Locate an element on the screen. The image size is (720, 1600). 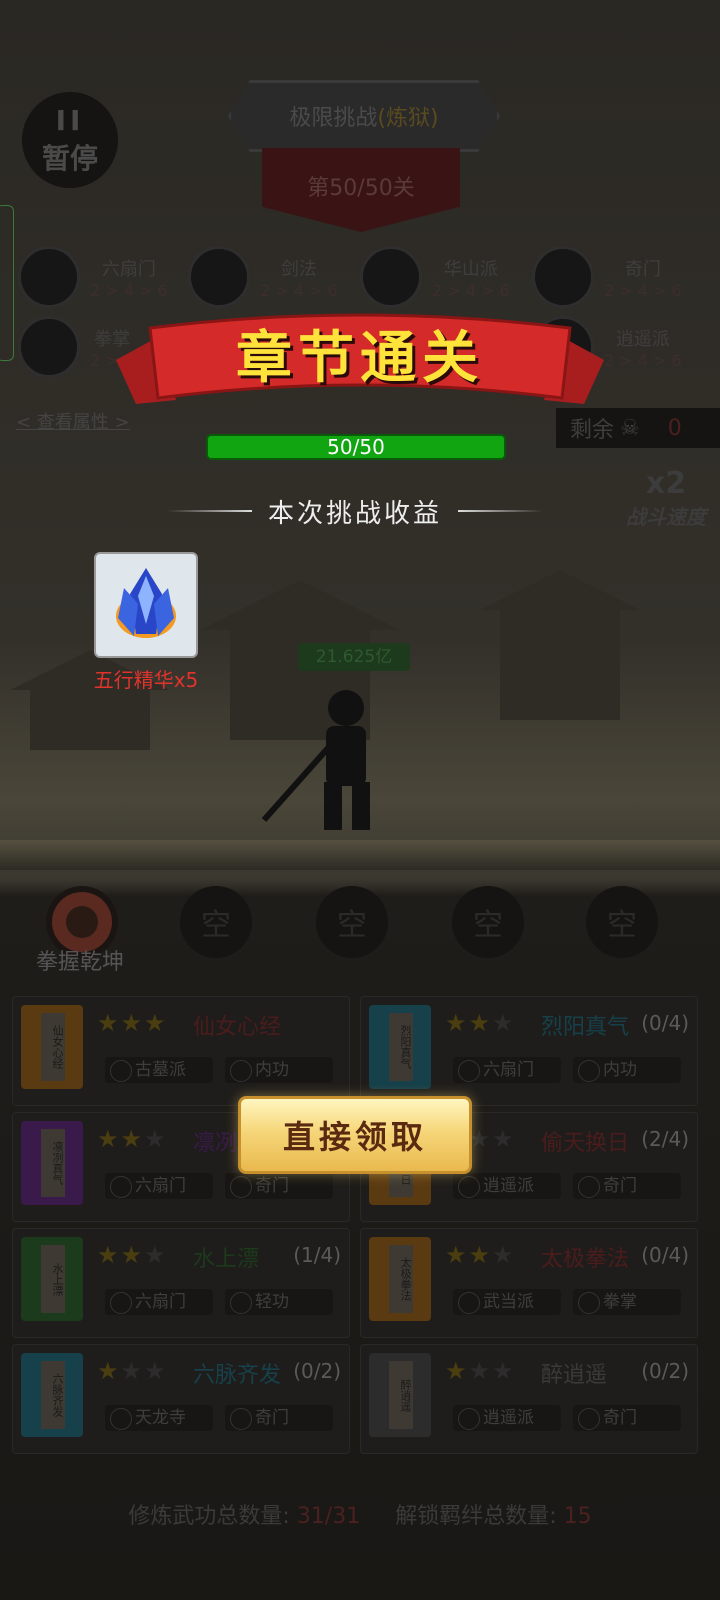
faction-bonus-liushanmen: 六扇门 2 > 4 > 6 is located at coordinates (103, 277).